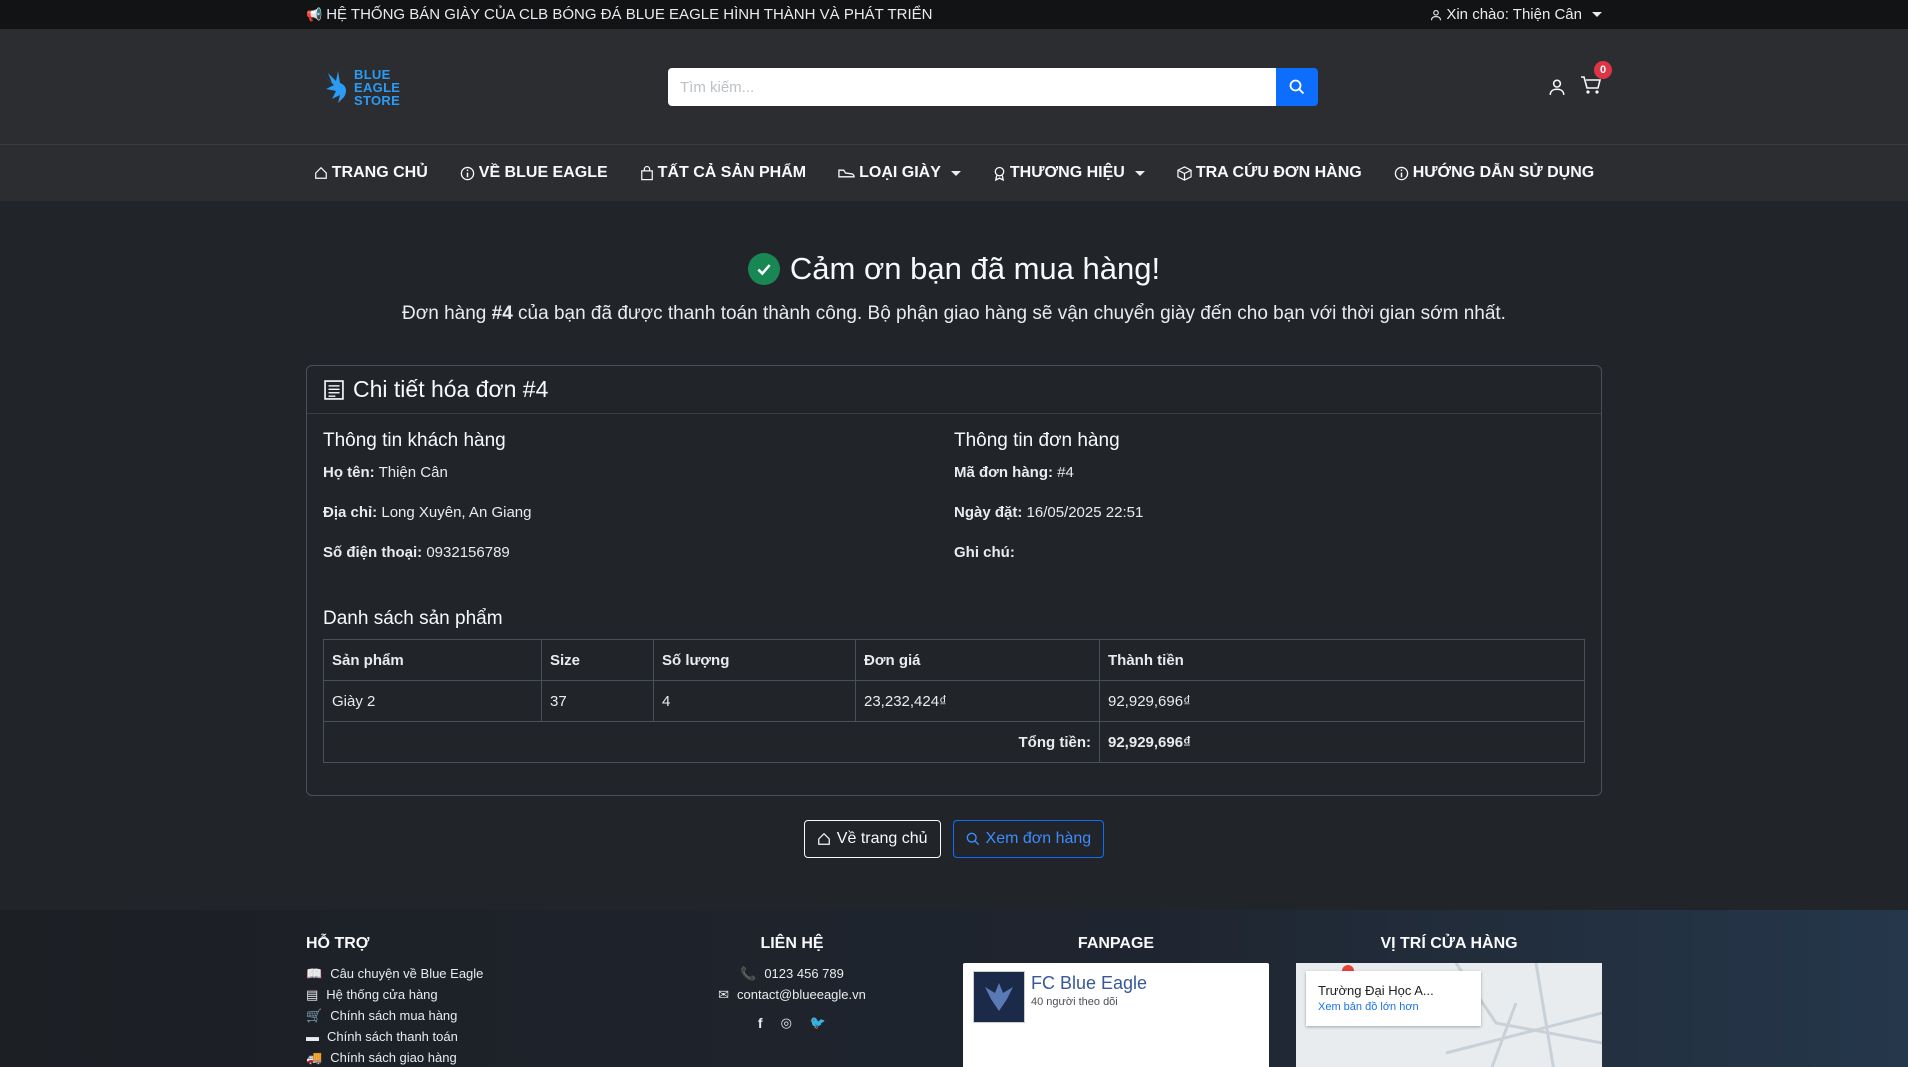 The image size is (1908, 1067). Describe the element at coordinates (1269, 173) in the screenshot. I see `nav-item-order-lookup: TRA CỨU ĐƠN HÀNG` at that location.